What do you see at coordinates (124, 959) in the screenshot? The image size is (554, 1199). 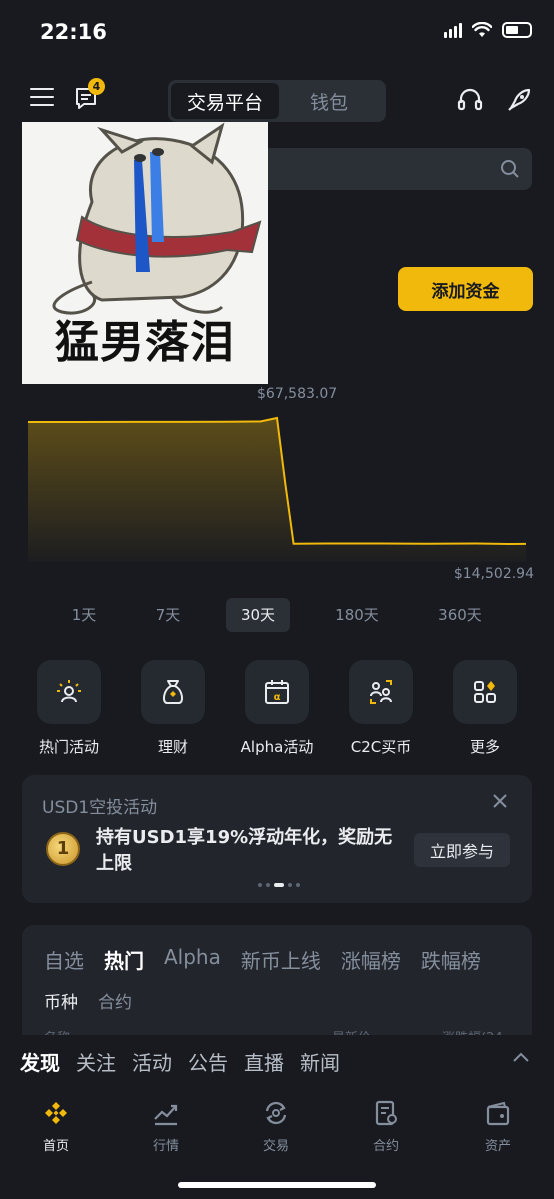 I see `tab-hot: 热门` at bounding box center [124, 959].